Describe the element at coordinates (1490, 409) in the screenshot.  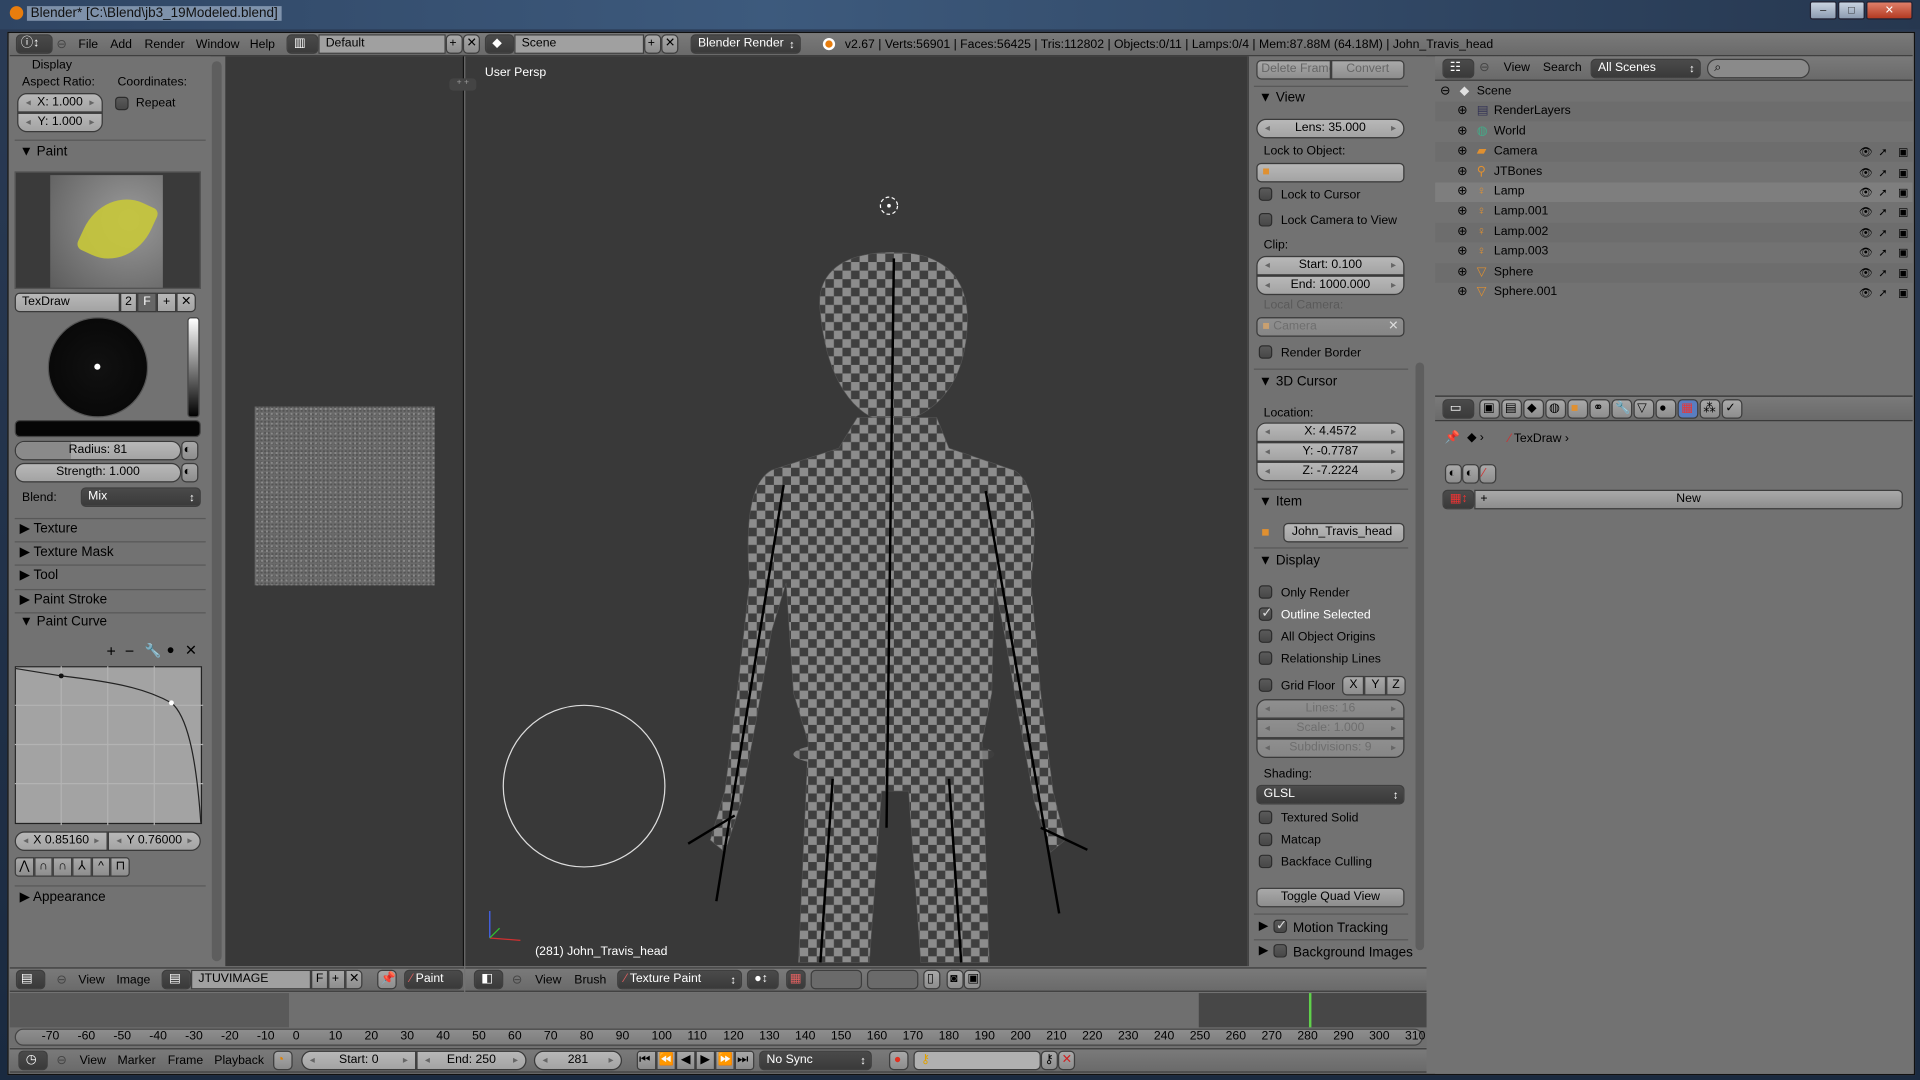
I see `tab-render: ▣` at that location.